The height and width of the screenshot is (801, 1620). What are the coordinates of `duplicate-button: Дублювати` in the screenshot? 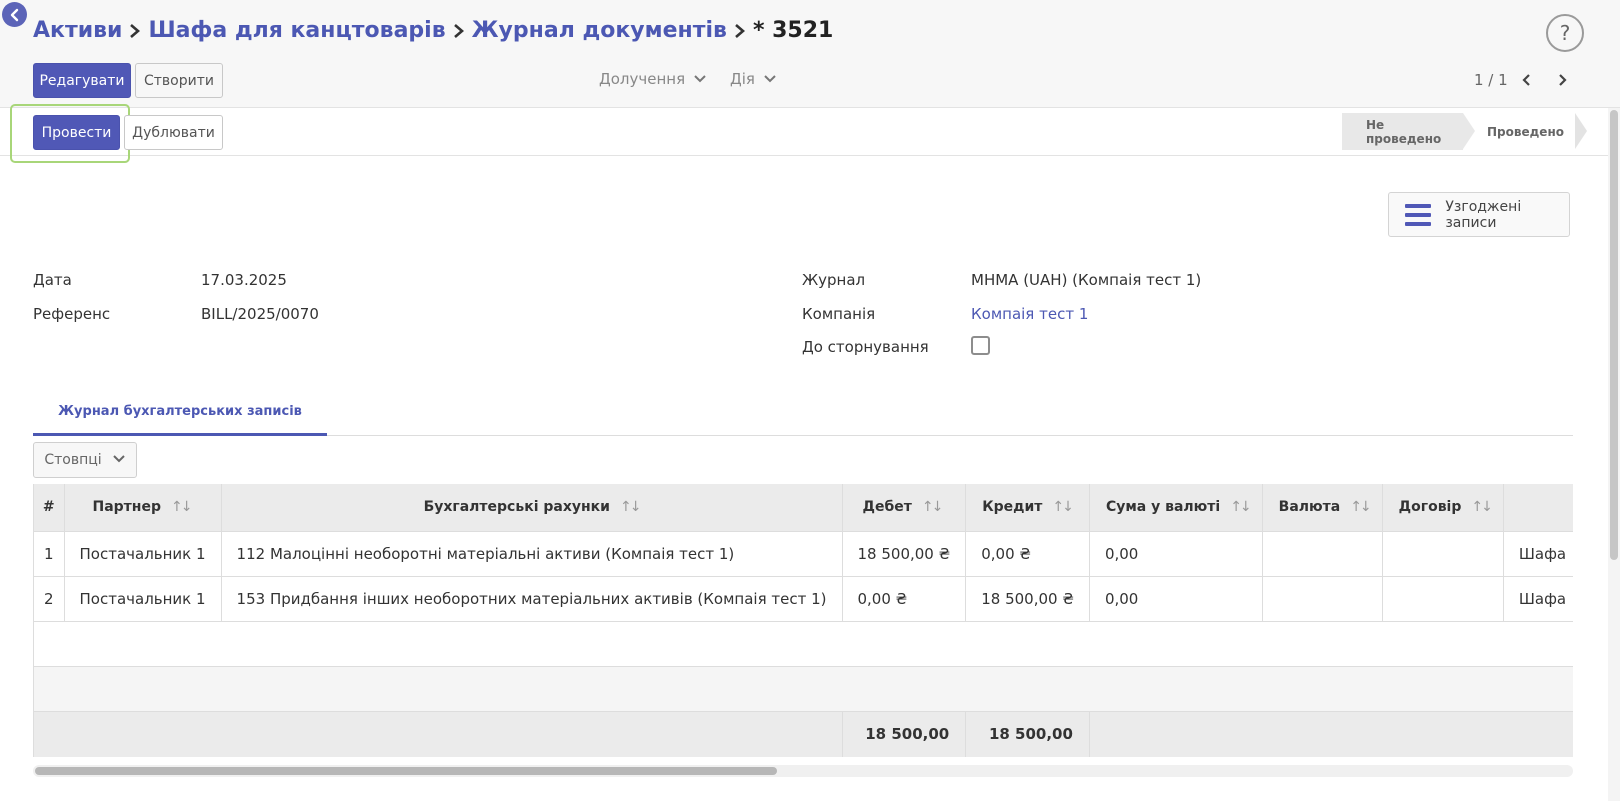 It's located at (173, 132).